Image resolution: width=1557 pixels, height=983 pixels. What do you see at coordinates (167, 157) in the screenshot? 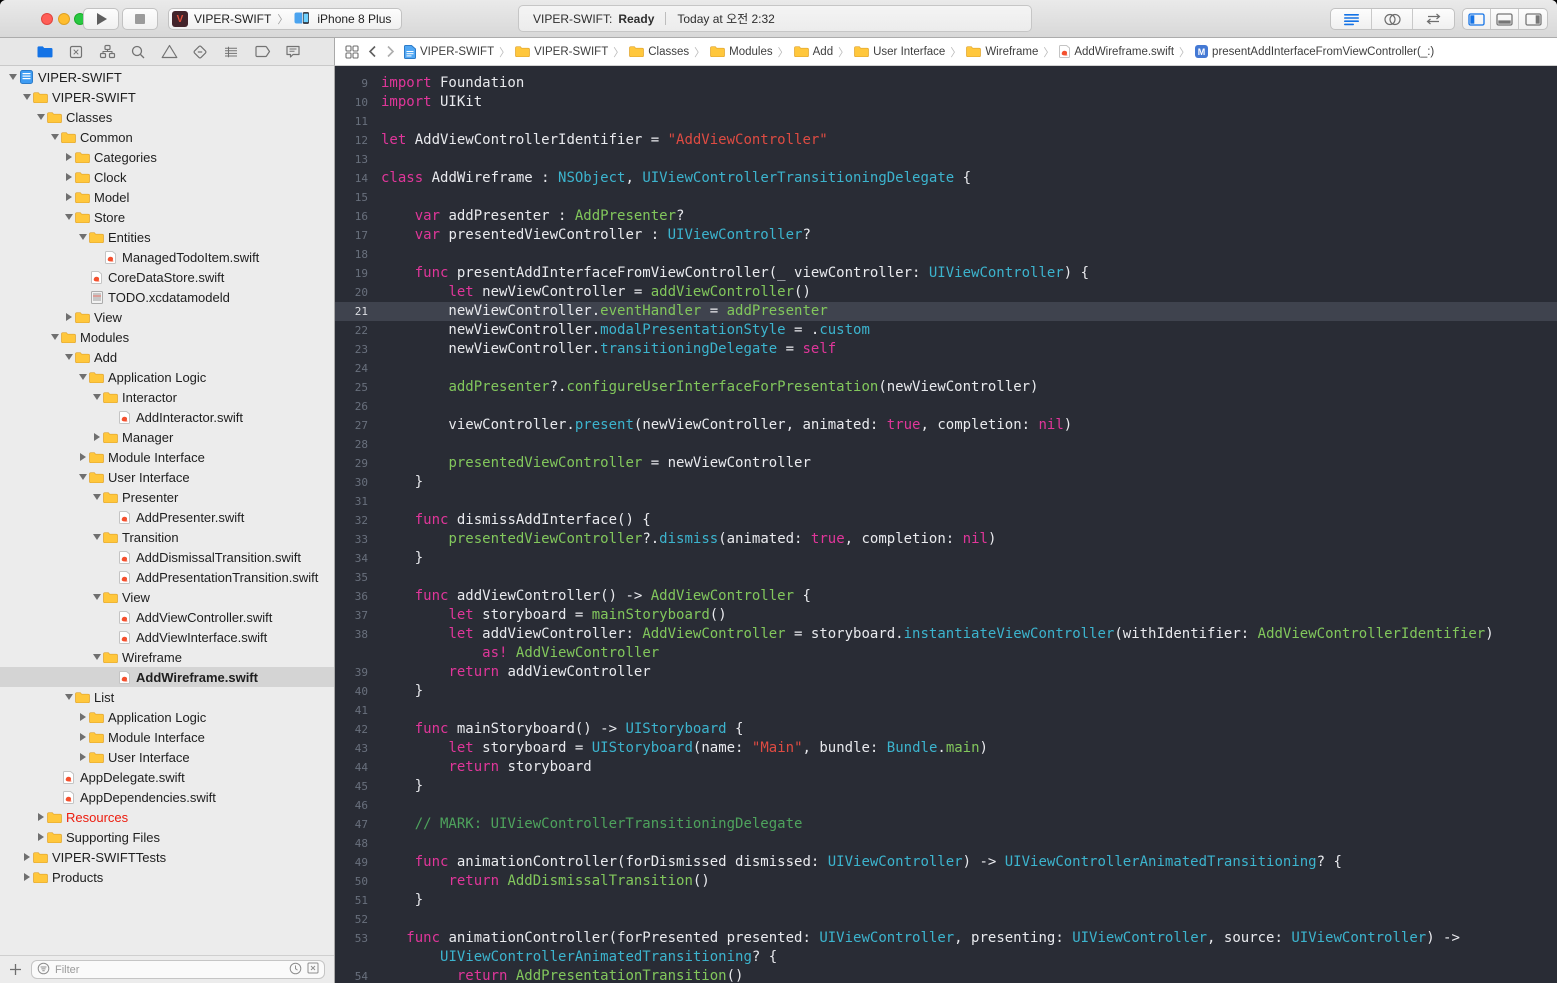
I see `tree-item: Categories` at bounding box center [167, 157].